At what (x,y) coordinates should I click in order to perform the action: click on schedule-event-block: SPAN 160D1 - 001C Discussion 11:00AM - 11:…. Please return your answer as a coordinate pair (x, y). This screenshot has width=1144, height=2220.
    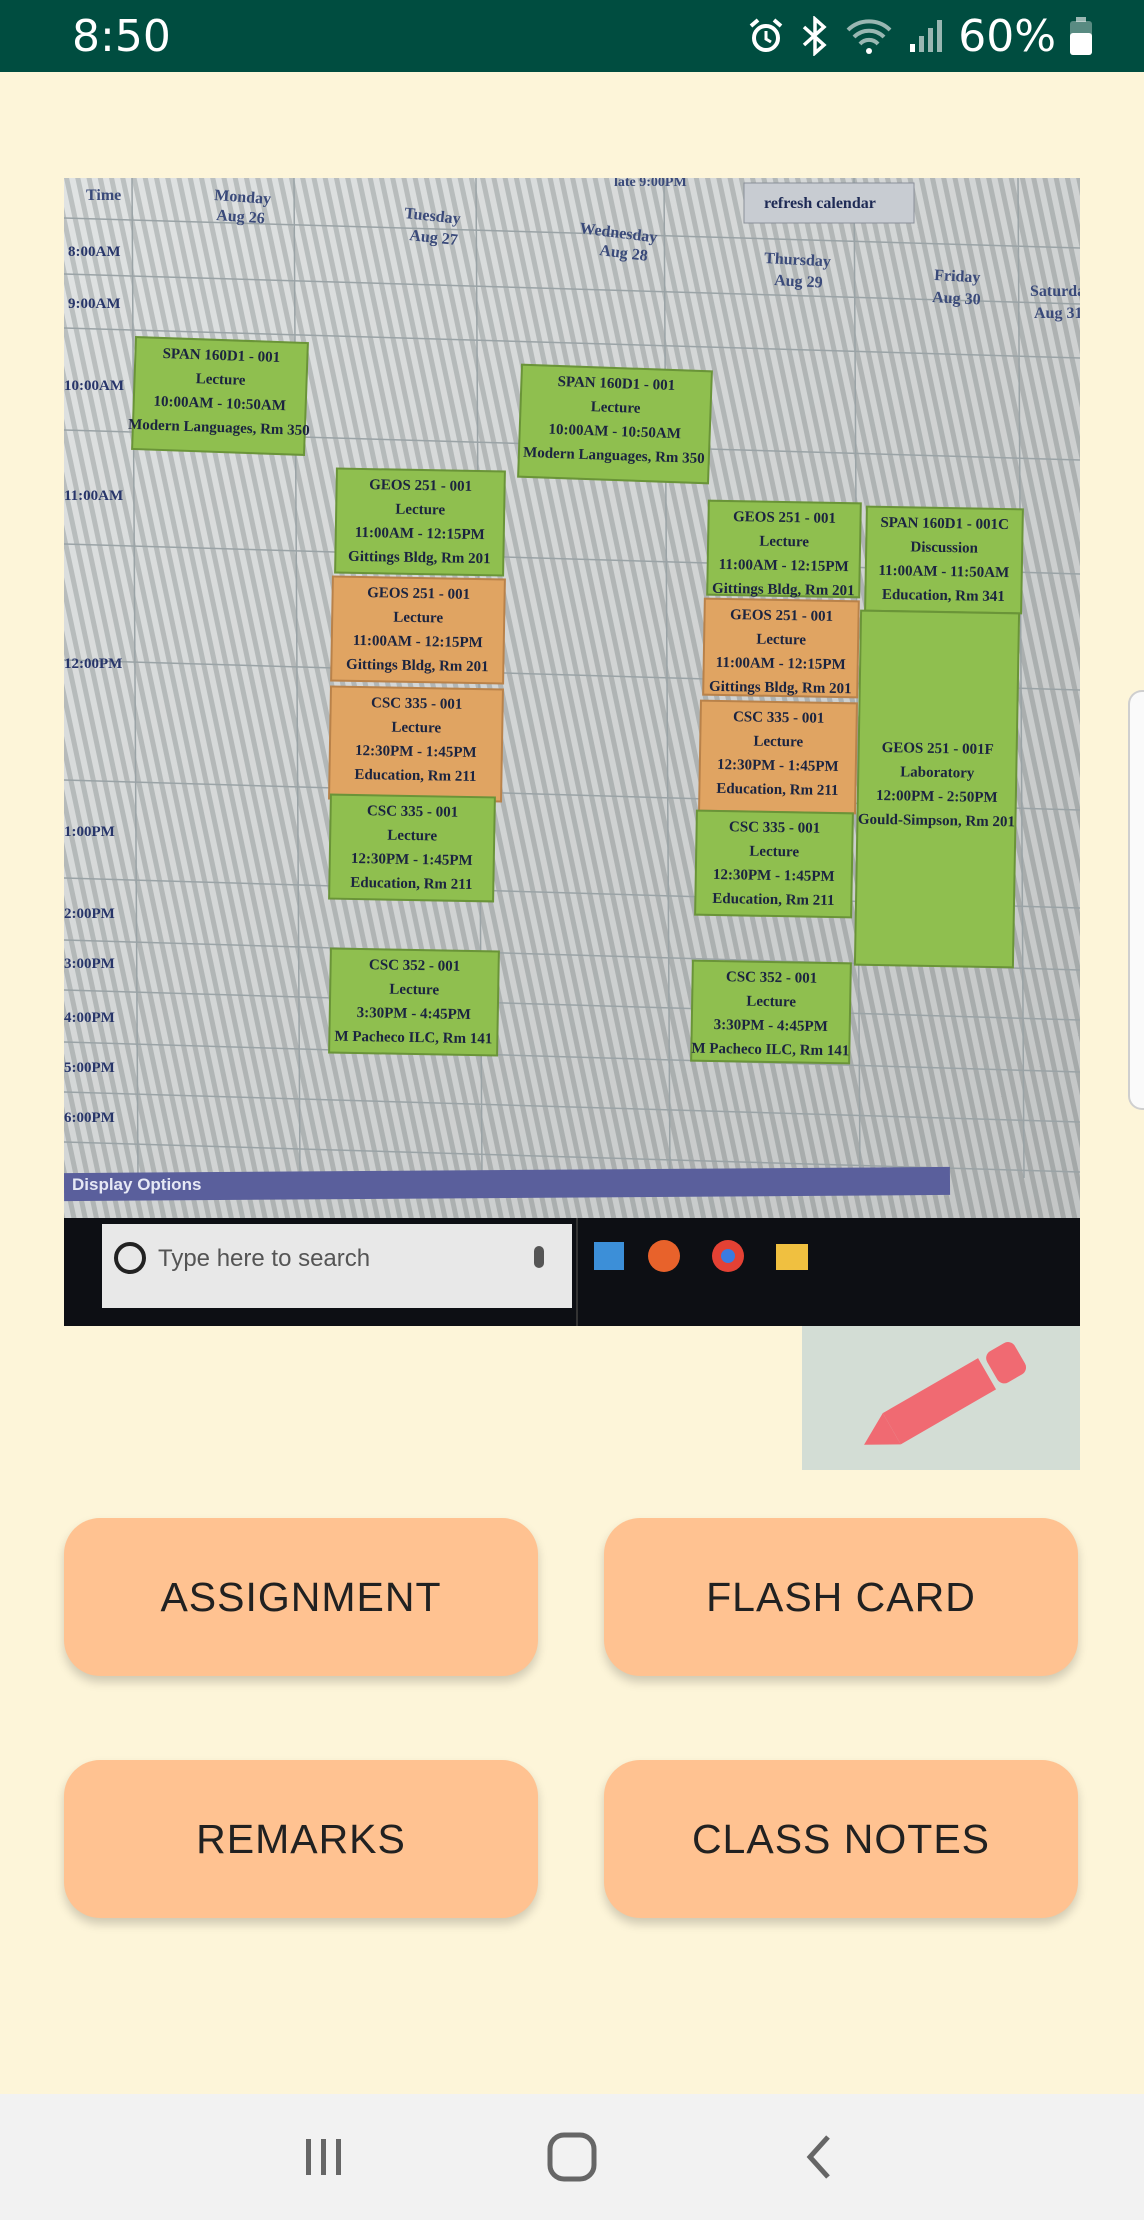
    Looking at the image, I should click on (944, 560).